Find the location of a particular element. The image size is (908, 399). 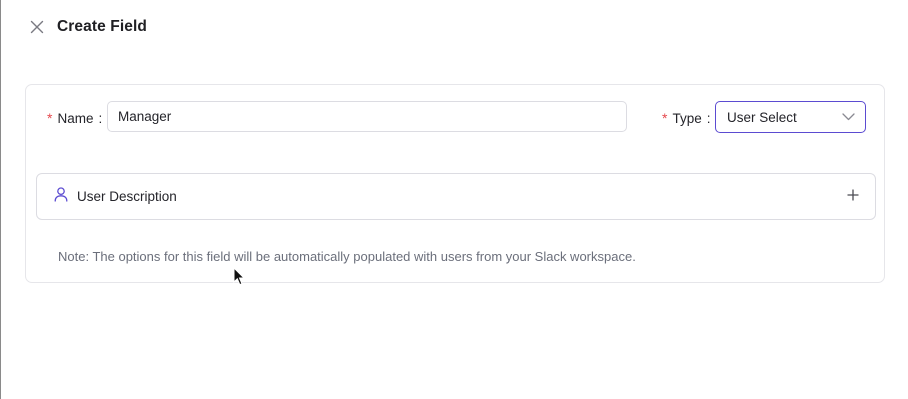

chevron-down-icon is located at coordinates (848, 117).